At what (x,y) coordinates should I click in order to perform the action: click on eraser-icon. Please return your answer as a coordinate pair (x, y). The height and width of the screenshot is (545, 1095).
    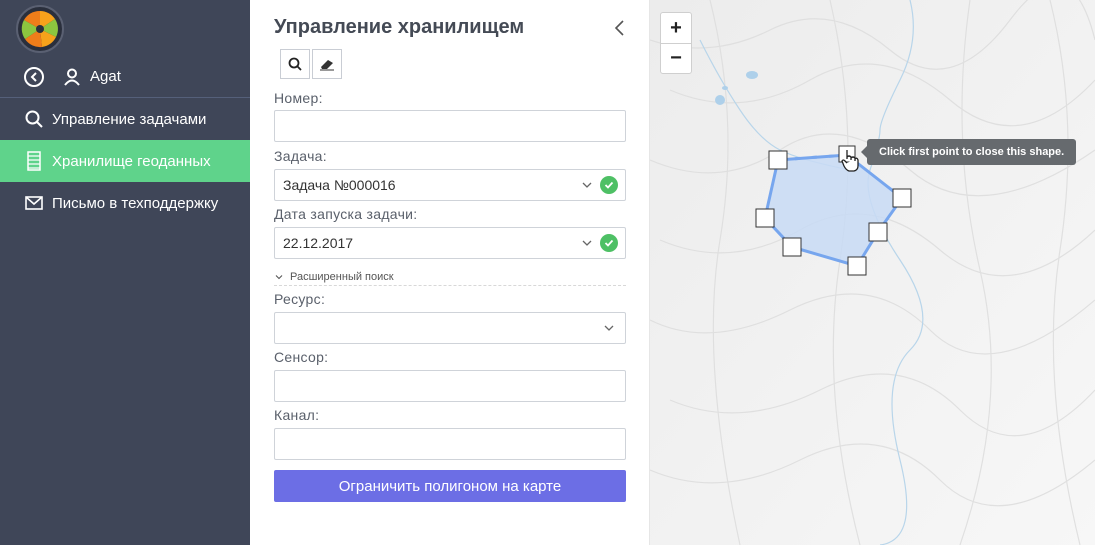
    Looking at the image, I should click on (327, 65).